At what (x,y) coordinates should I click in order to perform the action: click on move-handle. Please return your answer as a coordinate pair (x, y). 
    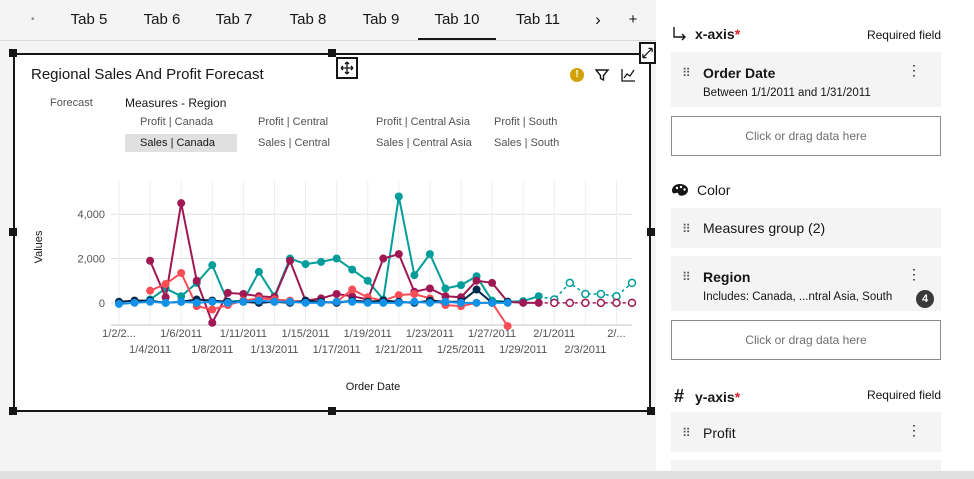
    Looking at the image, I should click on (347, 68).